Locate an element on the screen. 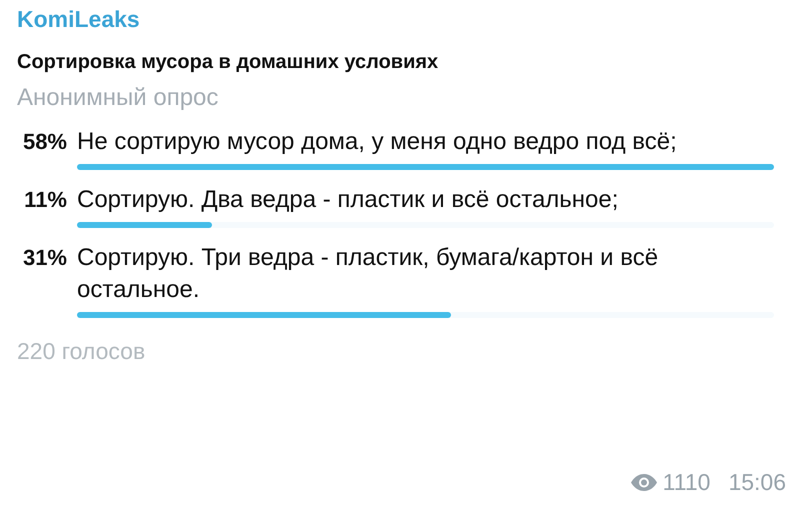 The height and width of the screenshot is (508, 800). option-percent: 31% is located at coordinates (44, 258).